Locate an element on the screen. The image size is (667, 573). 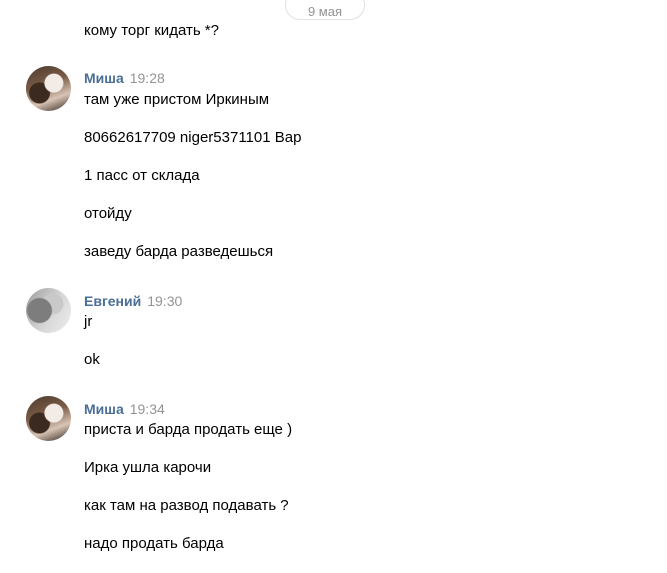
message-text: надо продать барда is located at coordinates (154, 543).